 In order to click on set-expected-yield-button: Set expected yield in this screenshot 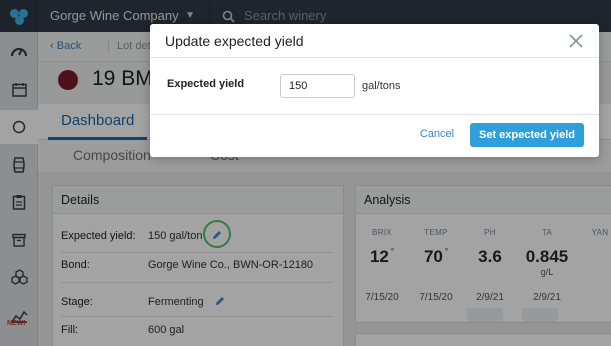, I will do `click(527, 135)`.